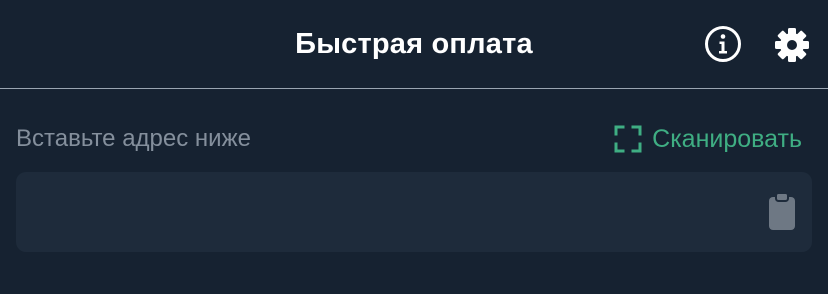 The image size is (828, 294). Describe the element at coordinates (414, 88) in the screenshot. I see `header-divider` at that location.